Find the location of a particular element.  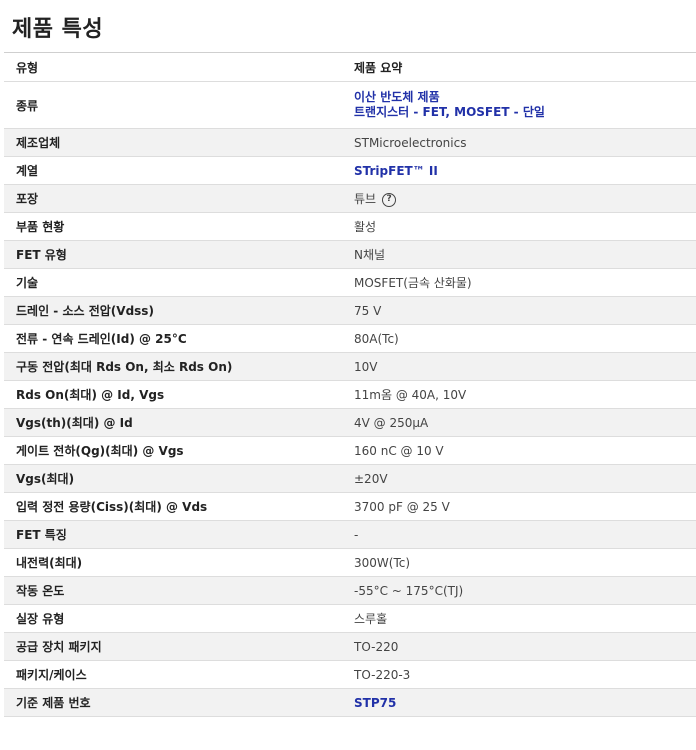

row-label: 기준 제품 번호 is located at coordinates (53, 703).